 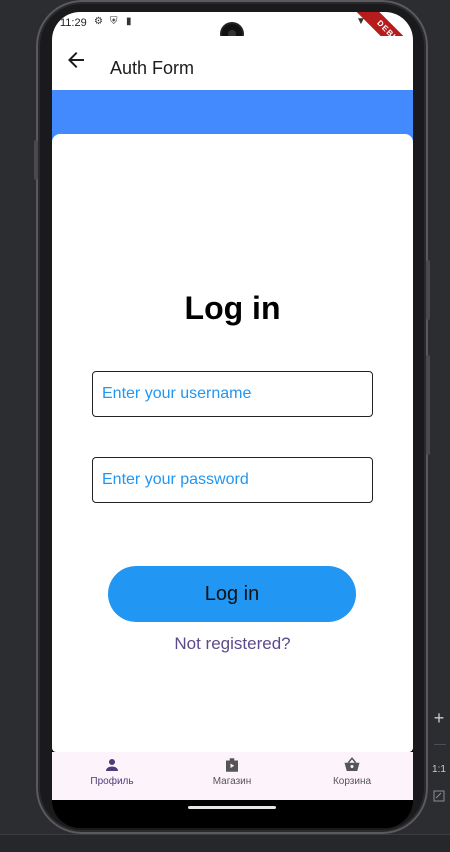 I want to click on home-indicator, so click(x=232, y=807).